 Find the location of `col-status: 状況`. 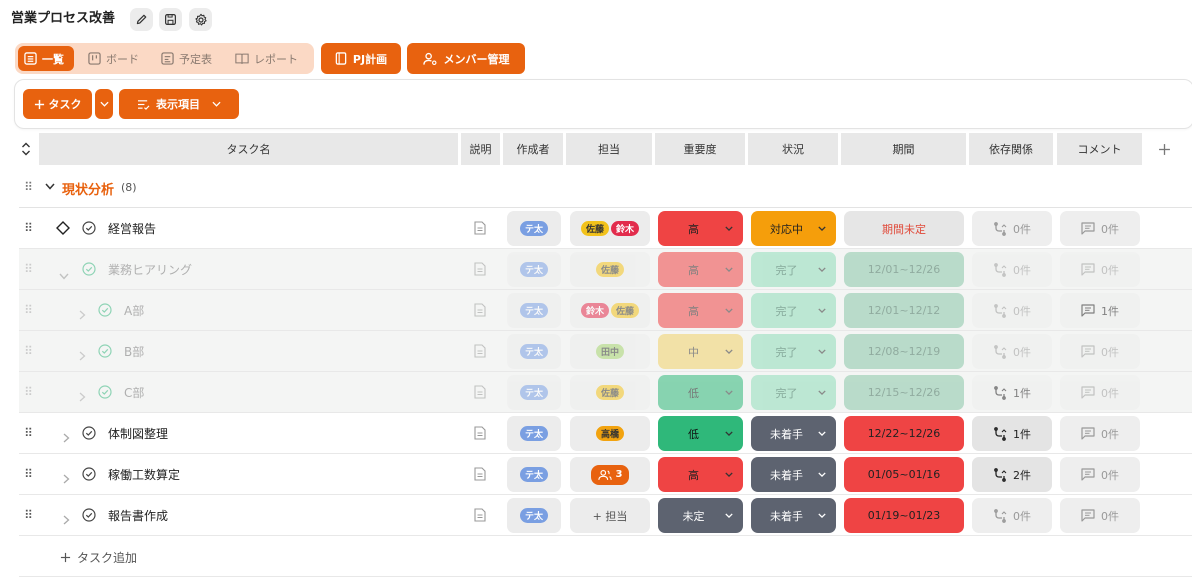

col-status: 状況 is located at coordinates (793, 149).